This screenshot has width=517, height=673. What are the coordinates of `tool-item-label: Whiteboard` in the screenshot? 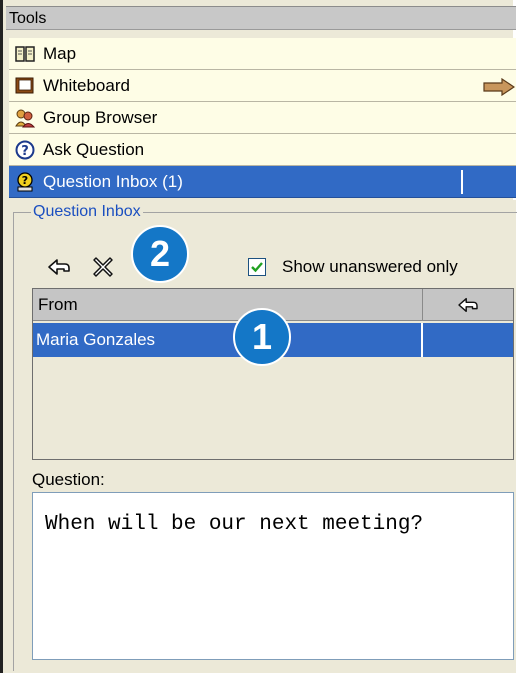 It's located at (86, 85).